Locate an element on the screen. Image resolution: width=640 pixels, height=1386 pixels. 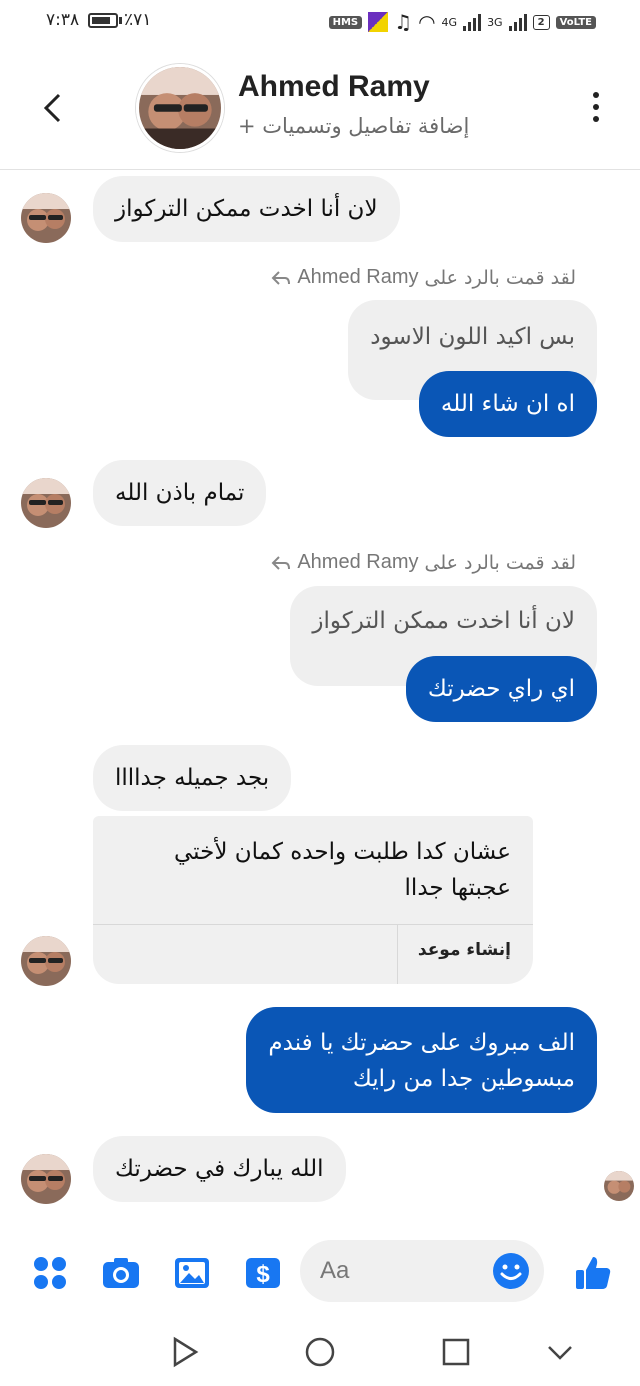
contact-avatar is located at coordinates (180, 108).